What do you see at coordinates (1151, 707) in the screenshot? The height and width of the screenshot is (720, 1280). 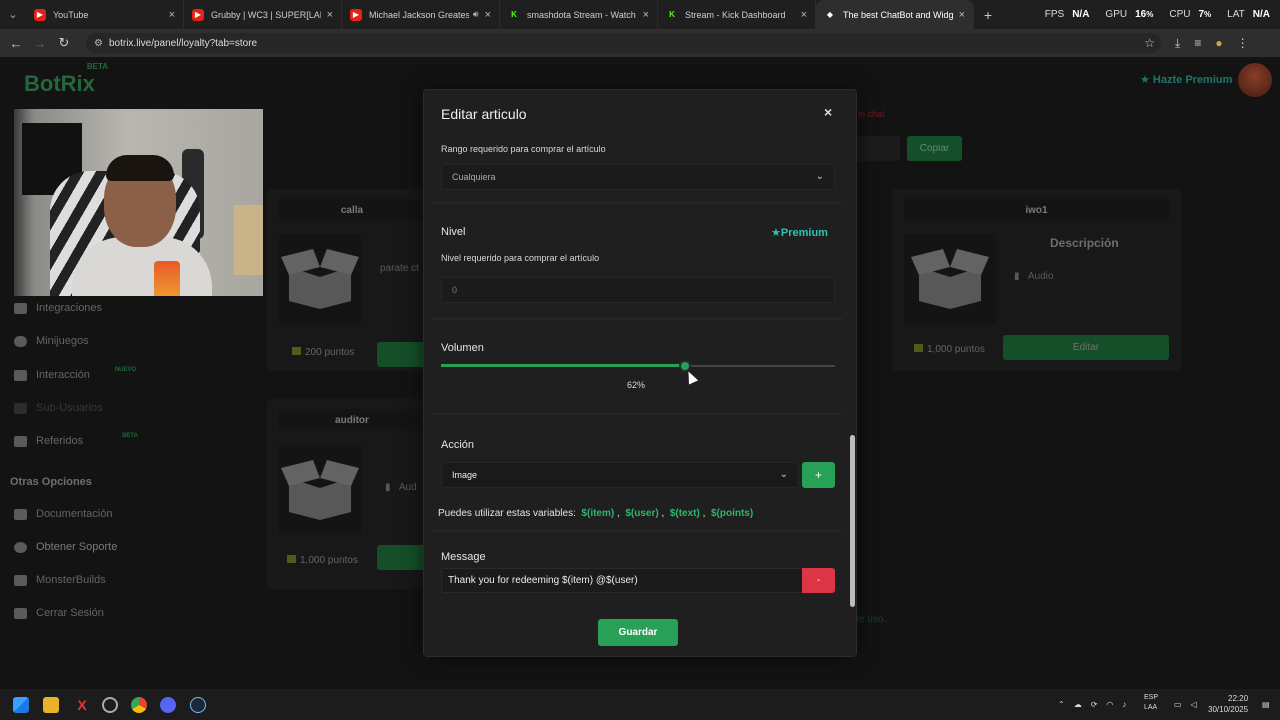 I see `language-line2: LAA` at bounding box center [1151, 707].